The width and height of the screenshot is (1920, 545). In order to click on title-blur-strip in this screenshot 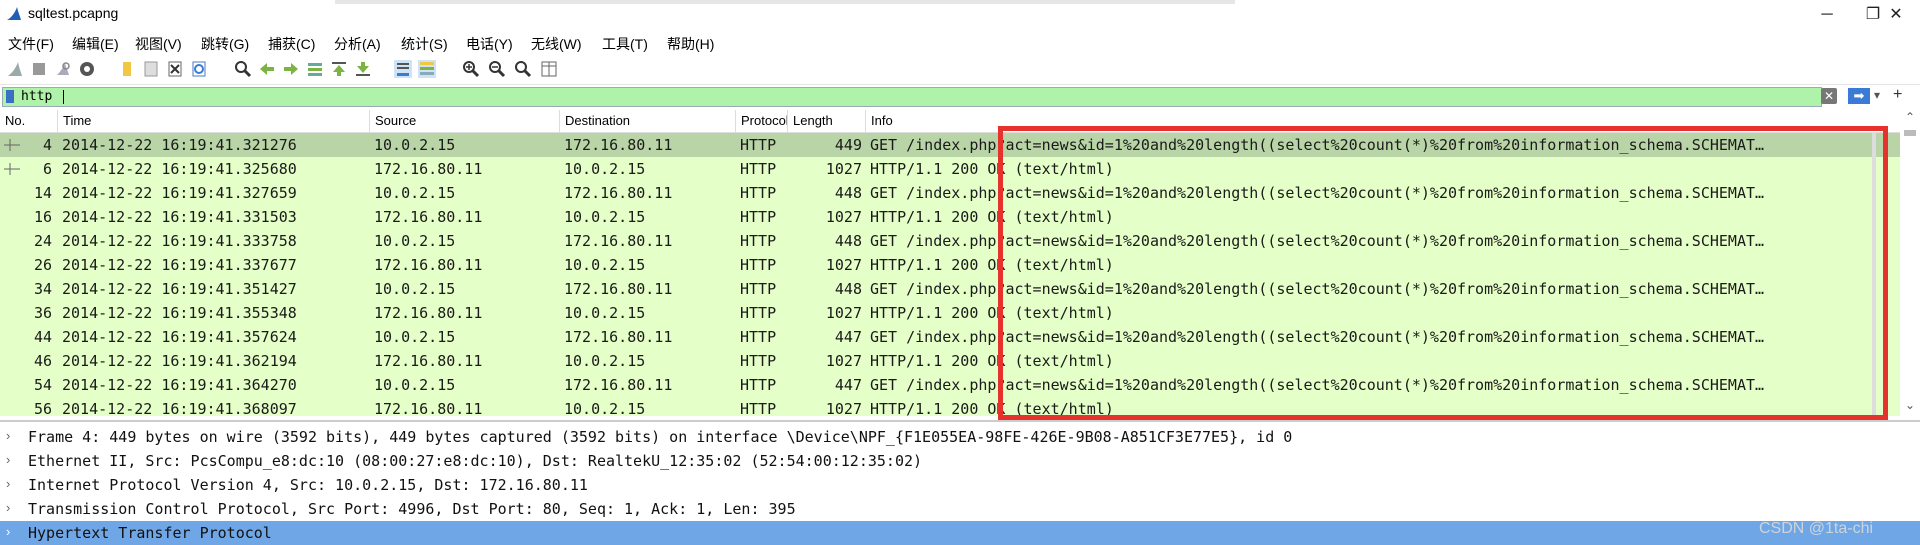, I will do `click(785, 2)`.